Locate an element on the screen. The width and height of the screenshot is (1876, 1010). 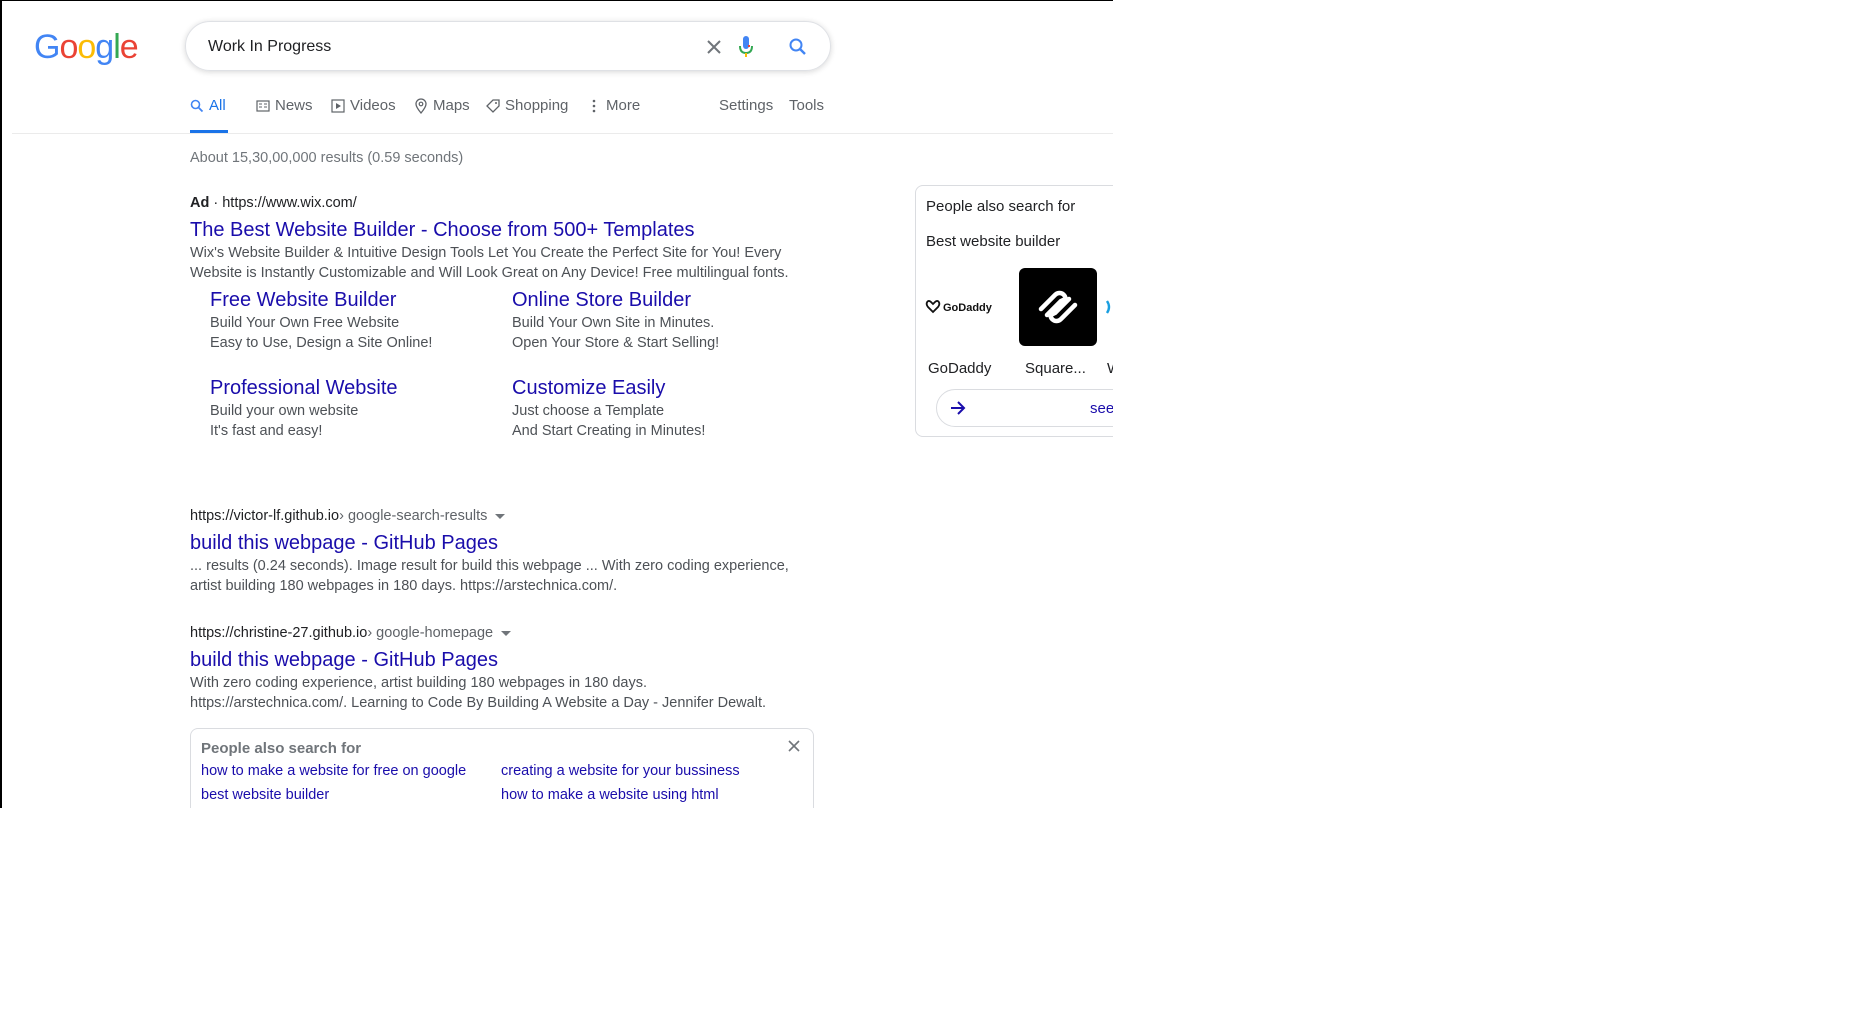
google-logo: Google is located at coordinates (86, 47).